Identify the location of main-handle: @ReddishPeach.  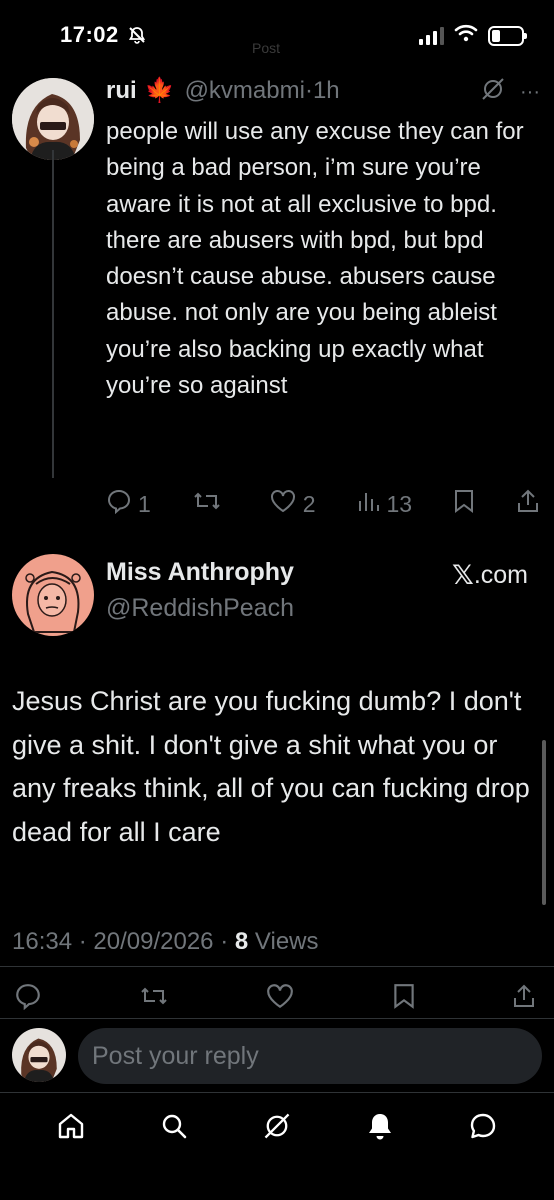
(200, 608).